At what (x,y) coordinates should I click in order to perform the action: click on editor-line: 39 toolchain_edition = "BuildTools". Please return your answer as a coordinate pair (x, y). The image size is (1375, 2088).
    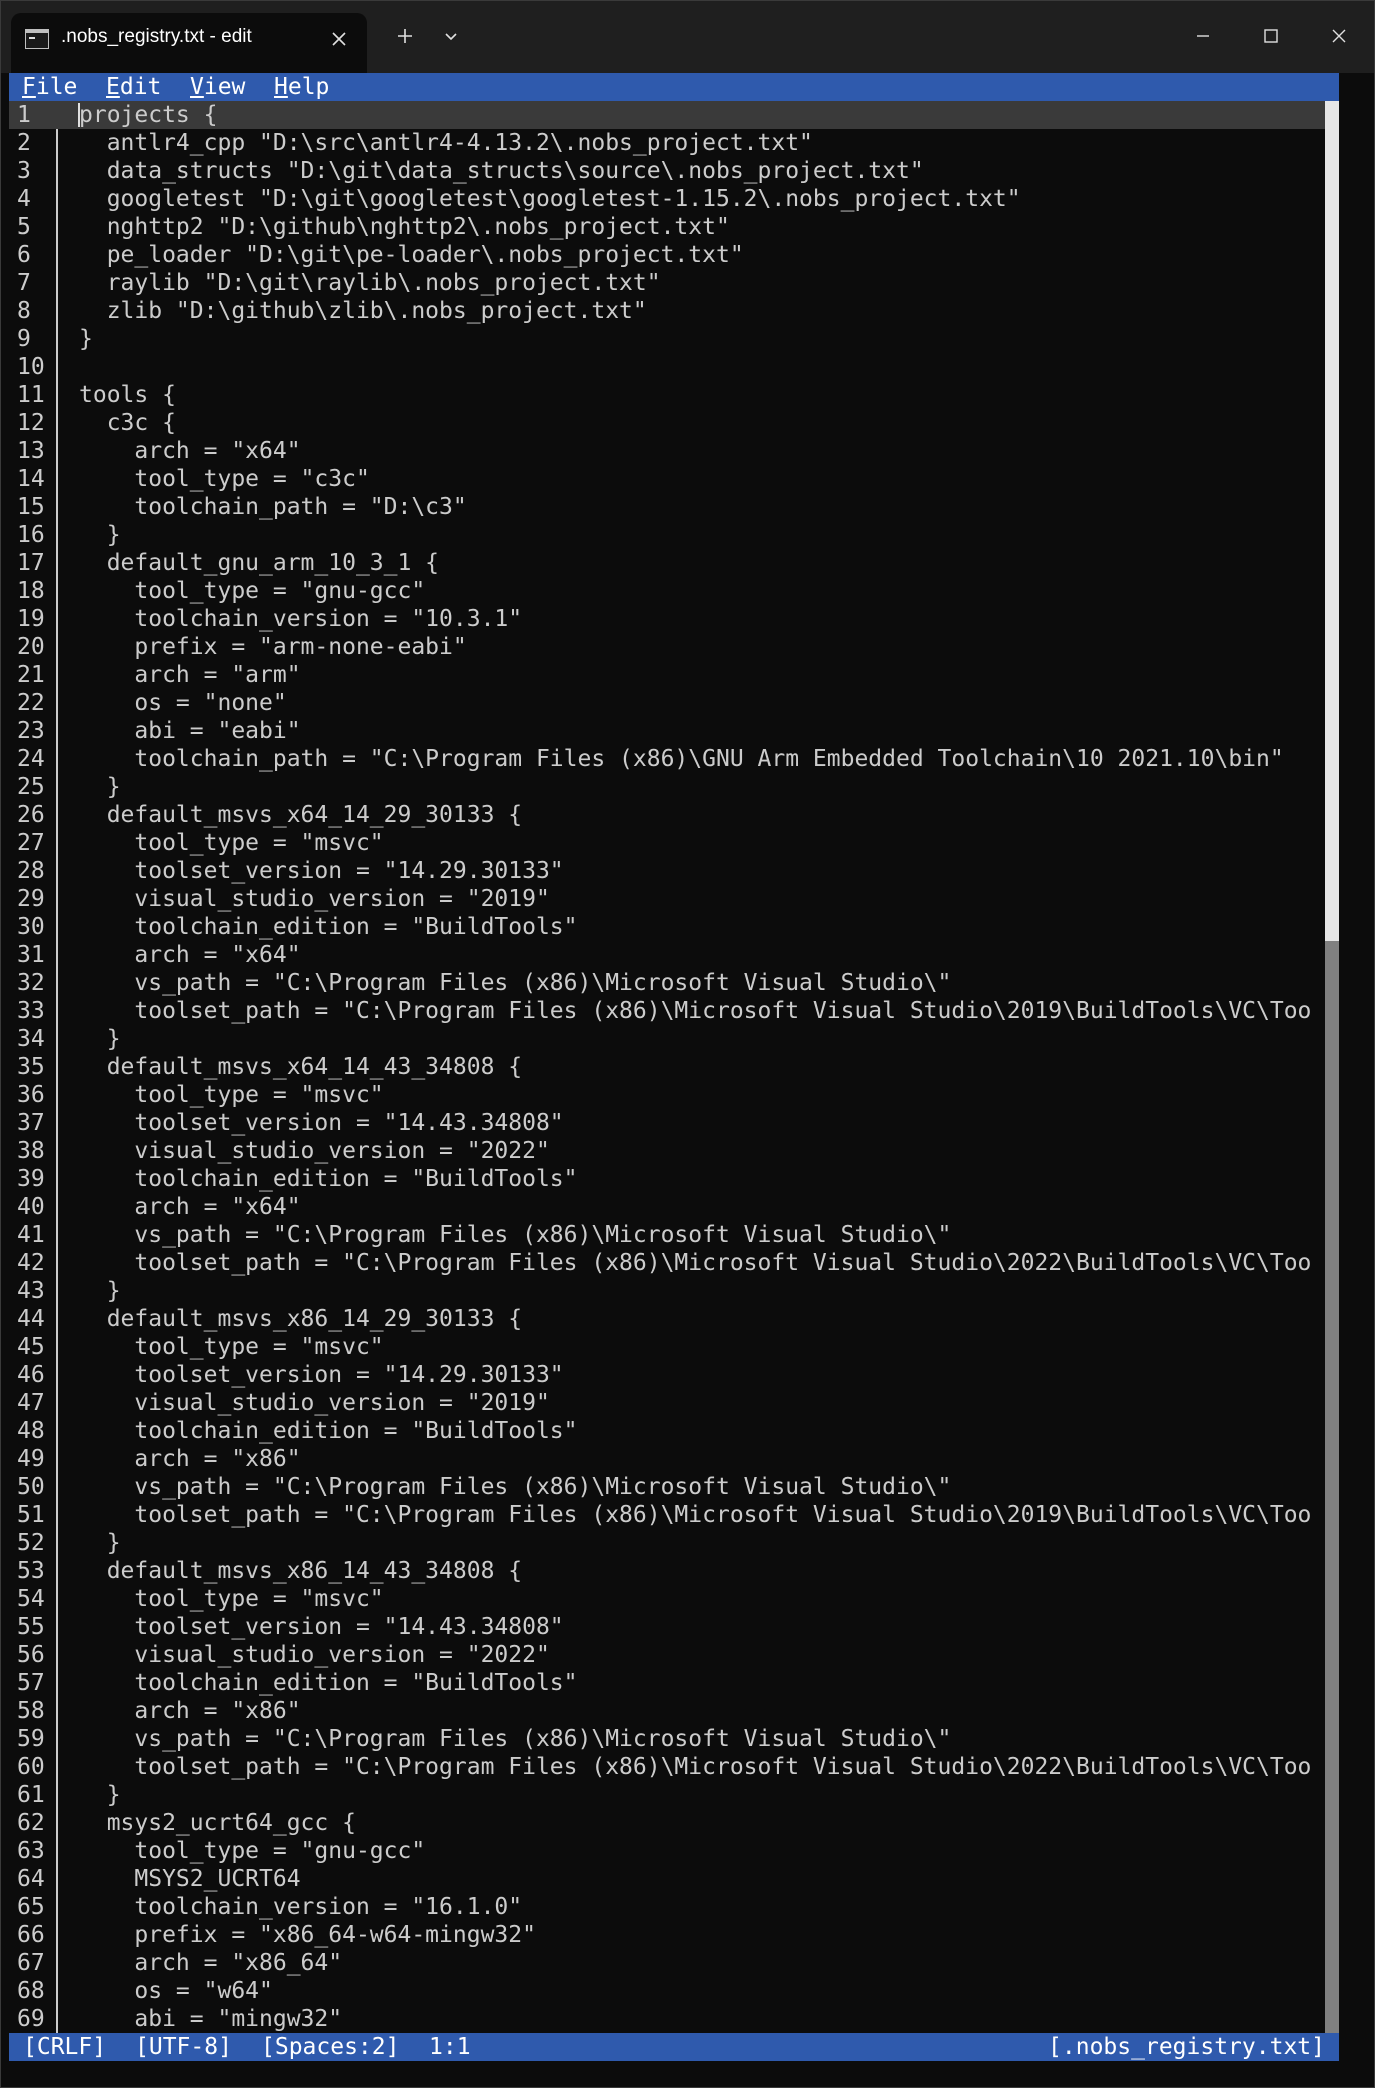
    Looking at the image, I should click on (674, 1179).